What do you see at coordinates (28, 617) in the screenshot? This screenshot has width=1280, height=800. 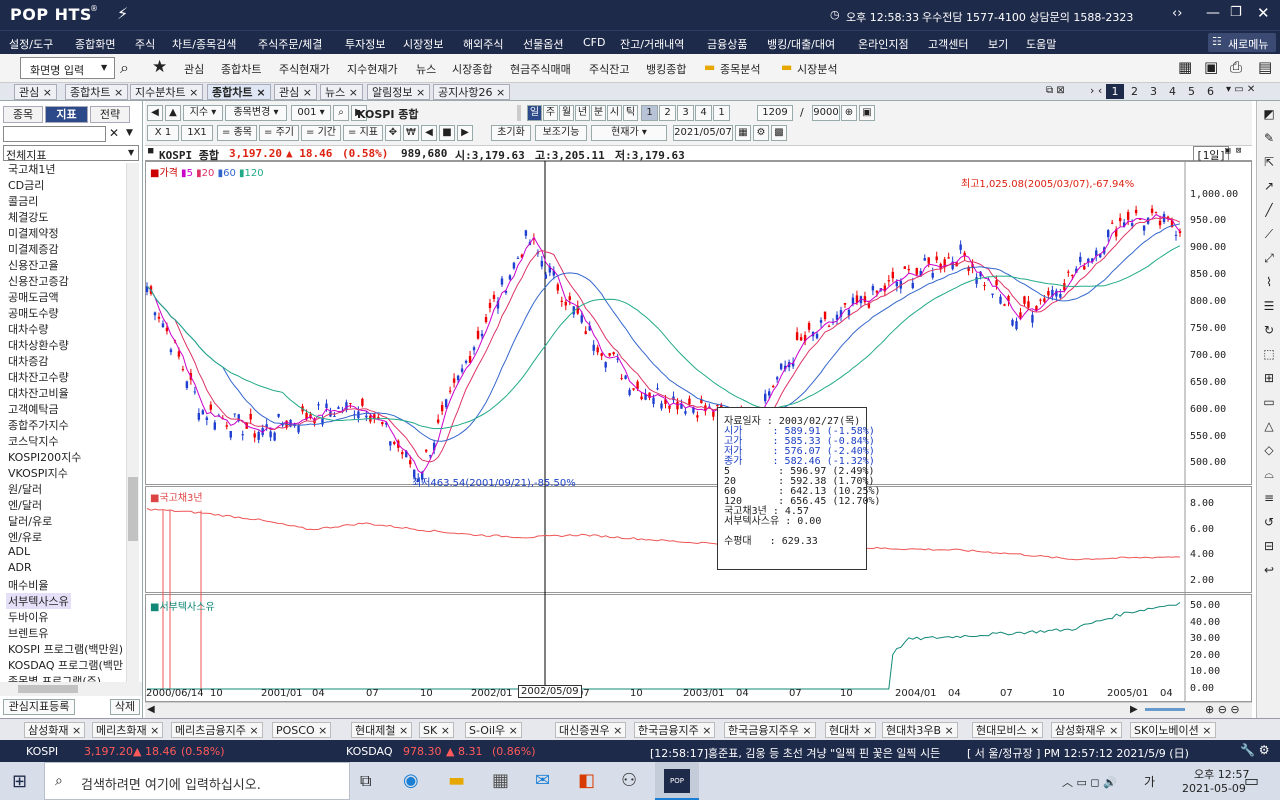 I see `indicator-item: 두바이유` at bounding box center [28, 617].